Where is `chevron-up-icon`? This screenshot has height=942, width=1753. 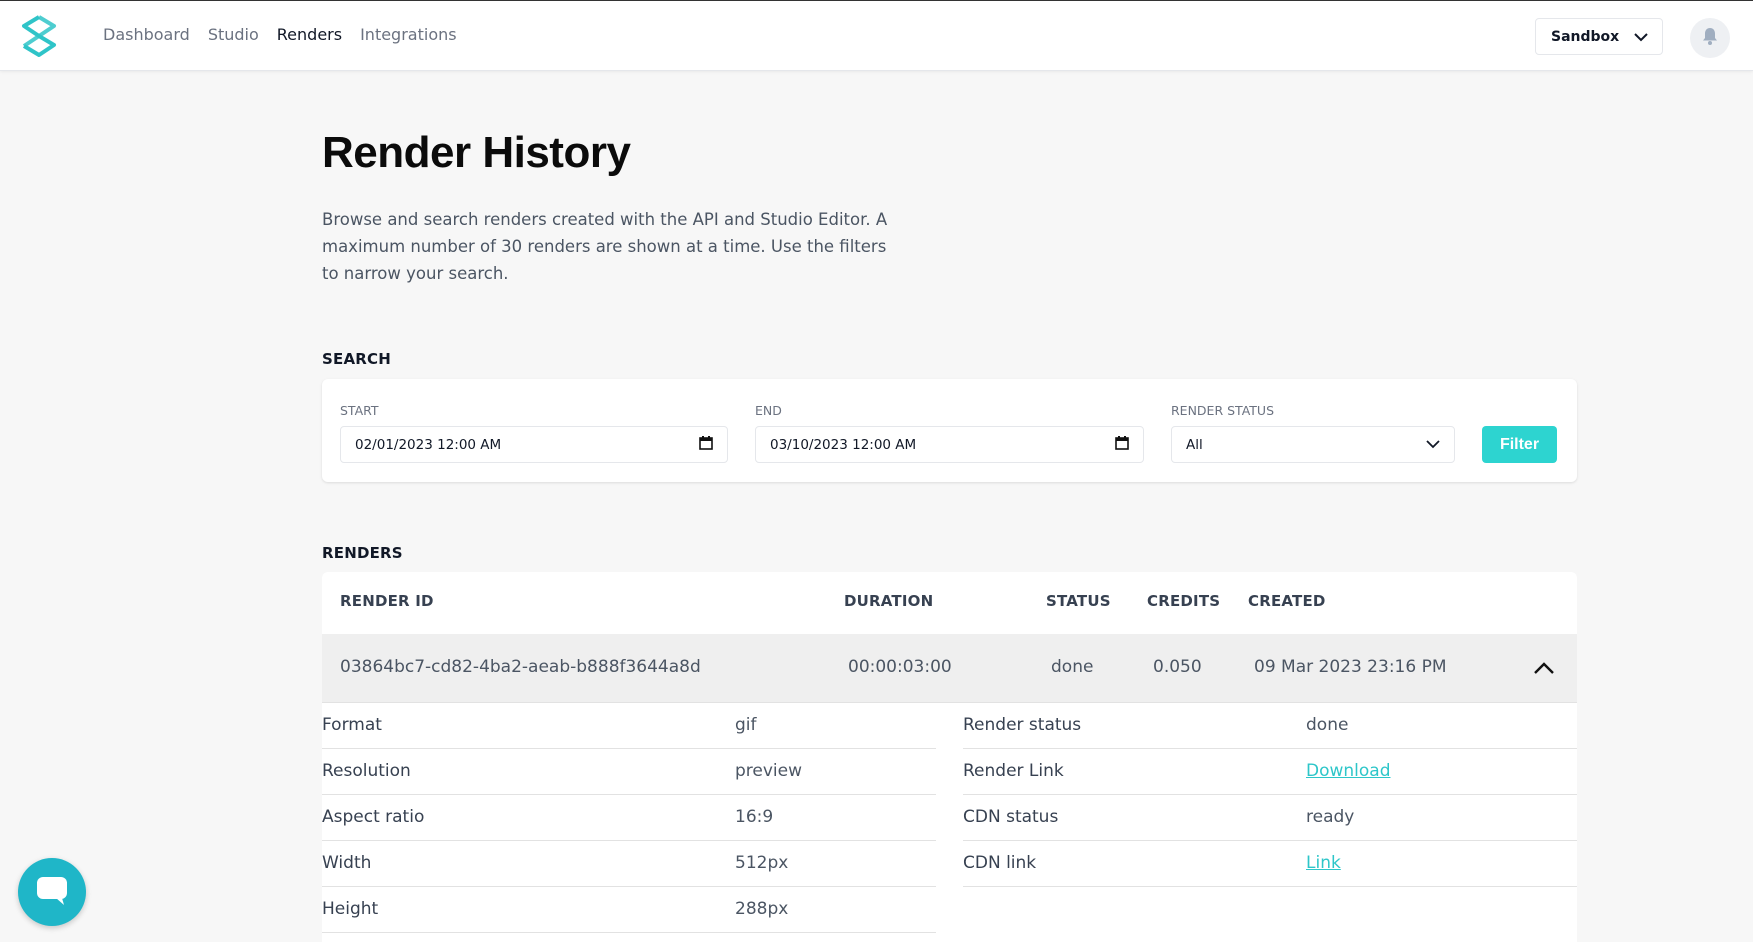 chevron-up-icon is located at coordinates (1544, 668).